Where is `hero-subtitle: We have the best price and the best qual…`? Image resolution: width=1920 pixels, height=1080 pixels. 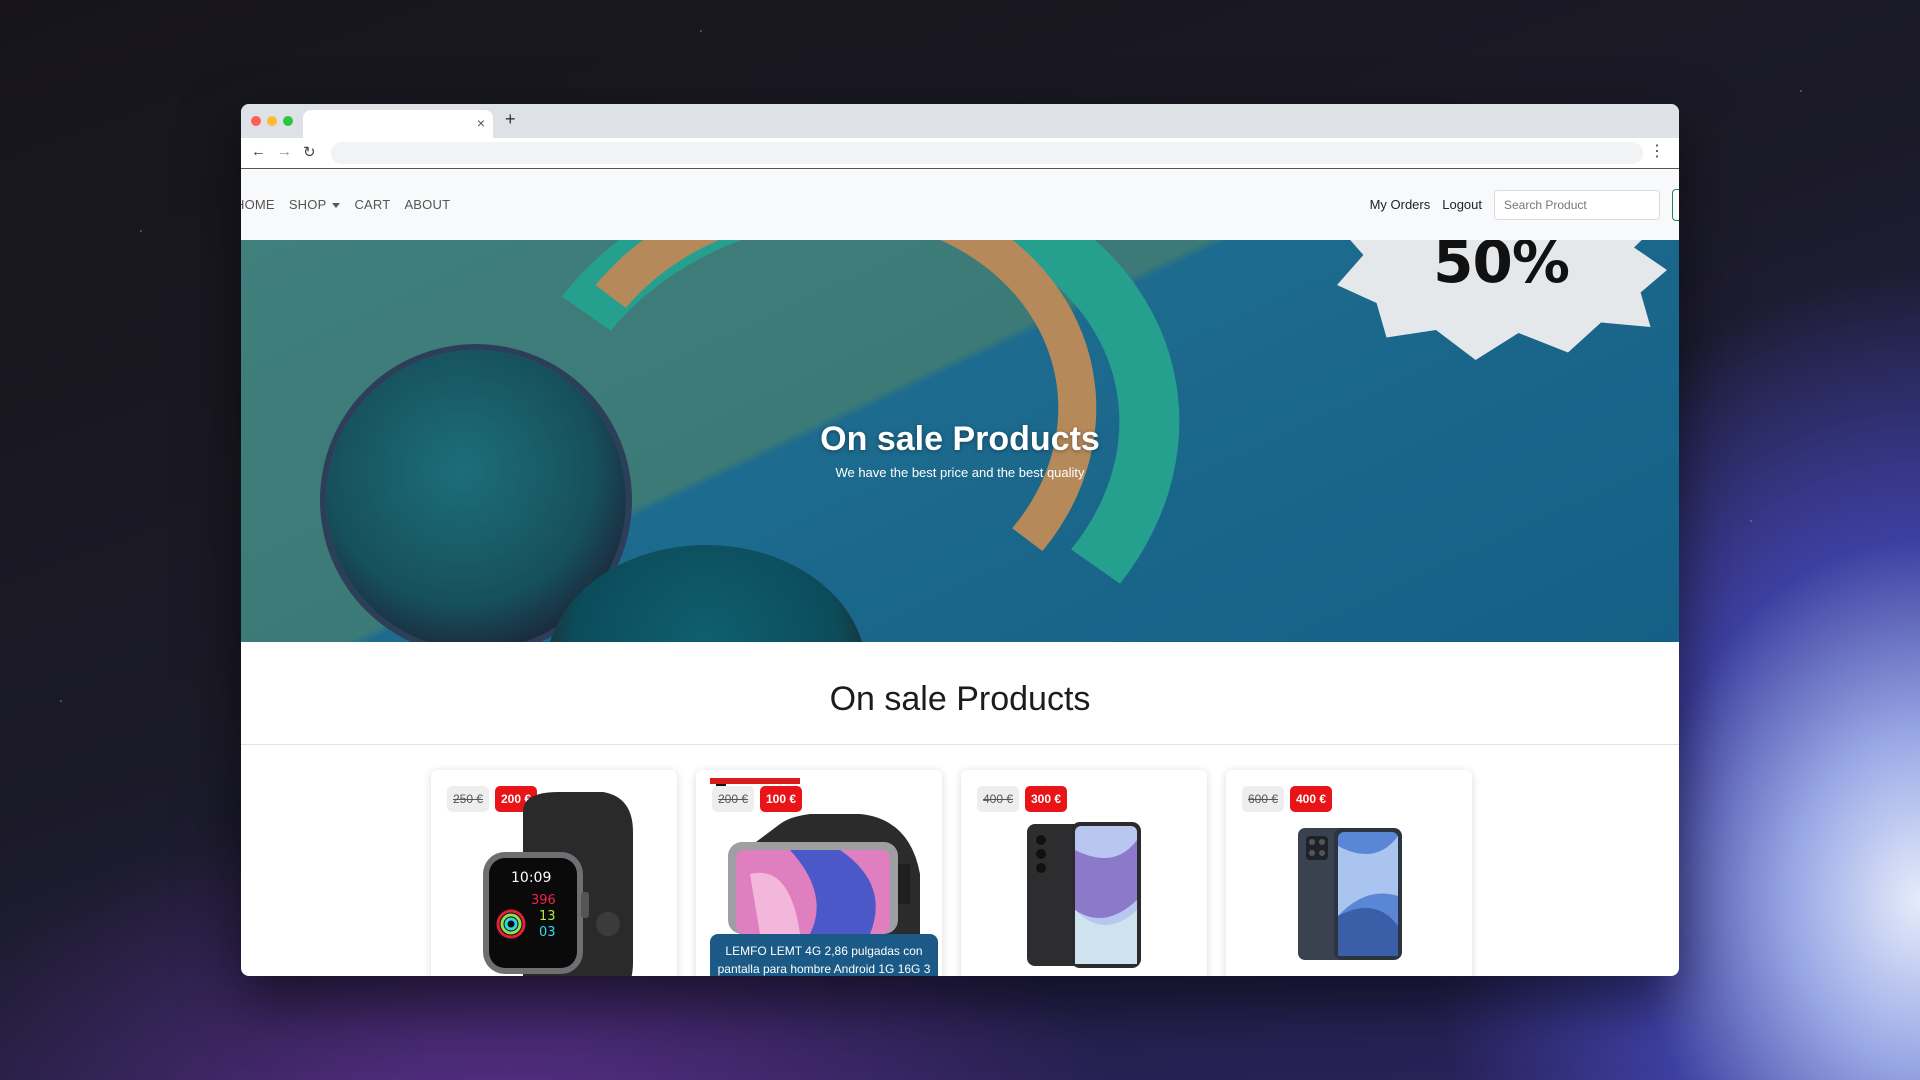 hero-subtitle: We have the best price and the best qual… is located at coordinates (960, 472).